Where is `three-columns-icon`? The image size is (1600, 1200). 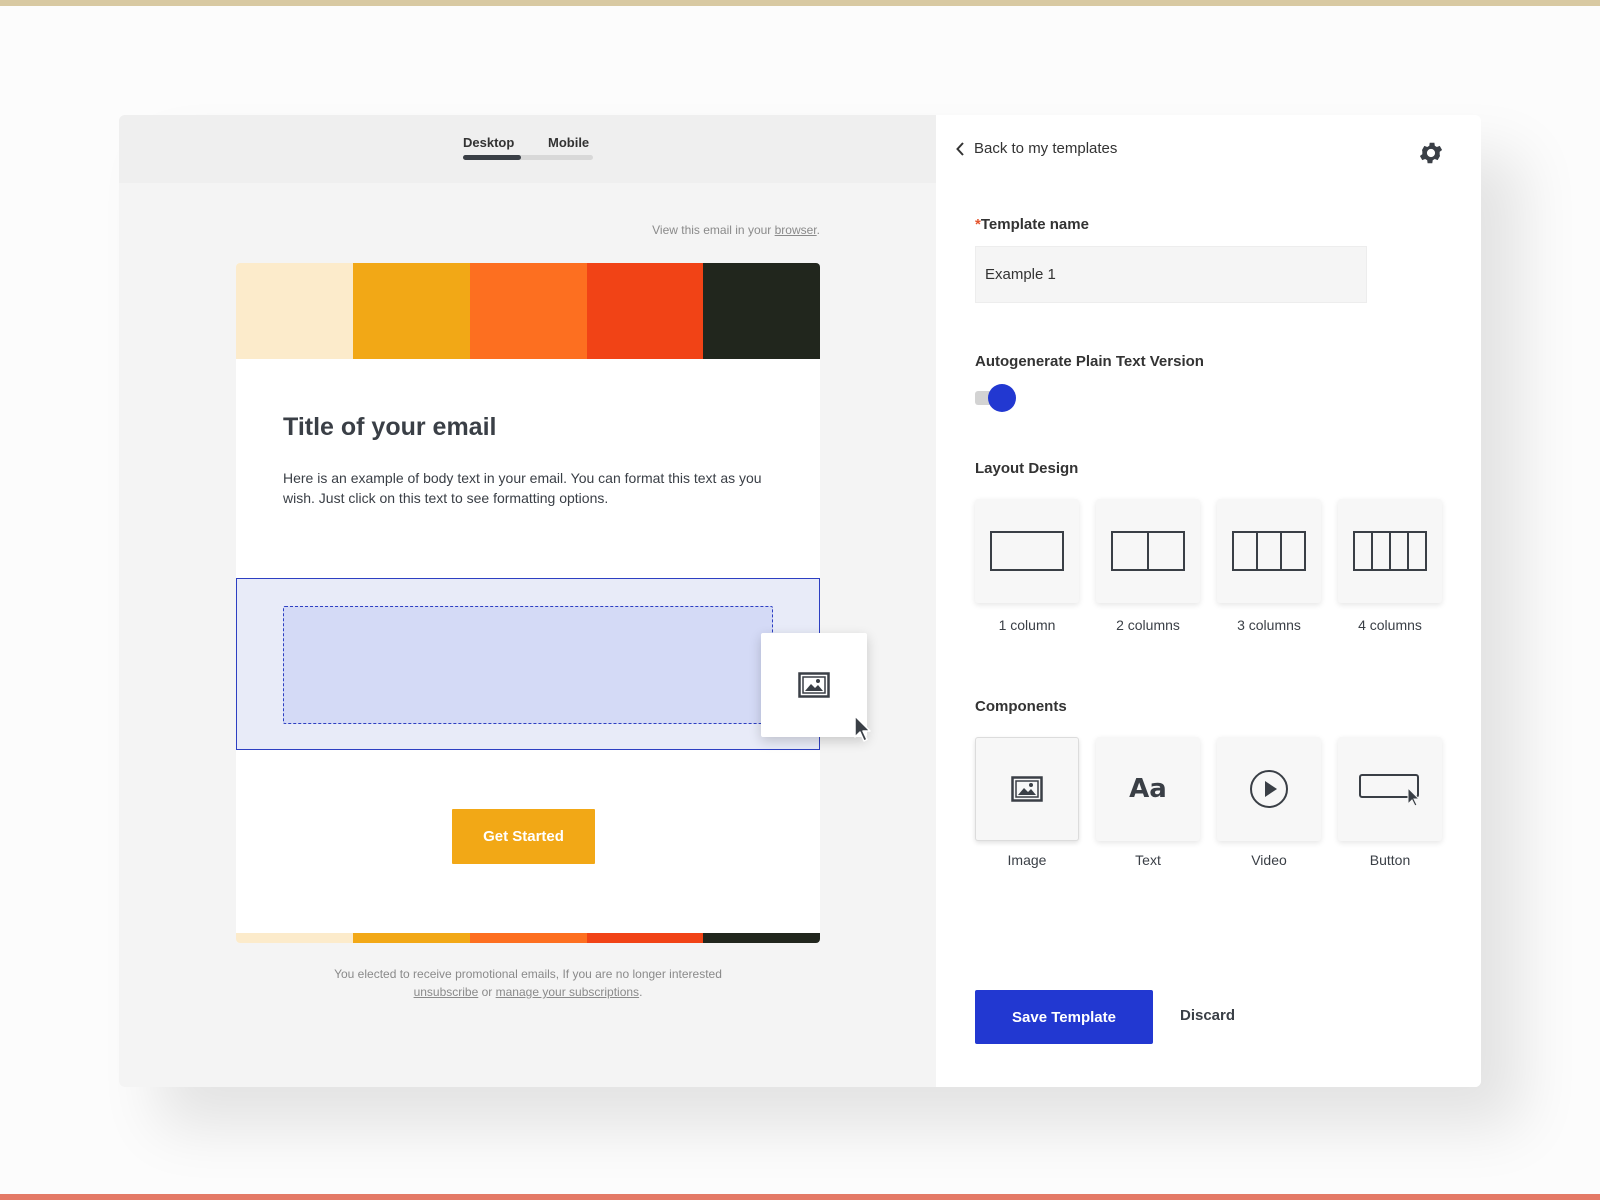
three-columns-icon is located at coordinates (1269, 551).